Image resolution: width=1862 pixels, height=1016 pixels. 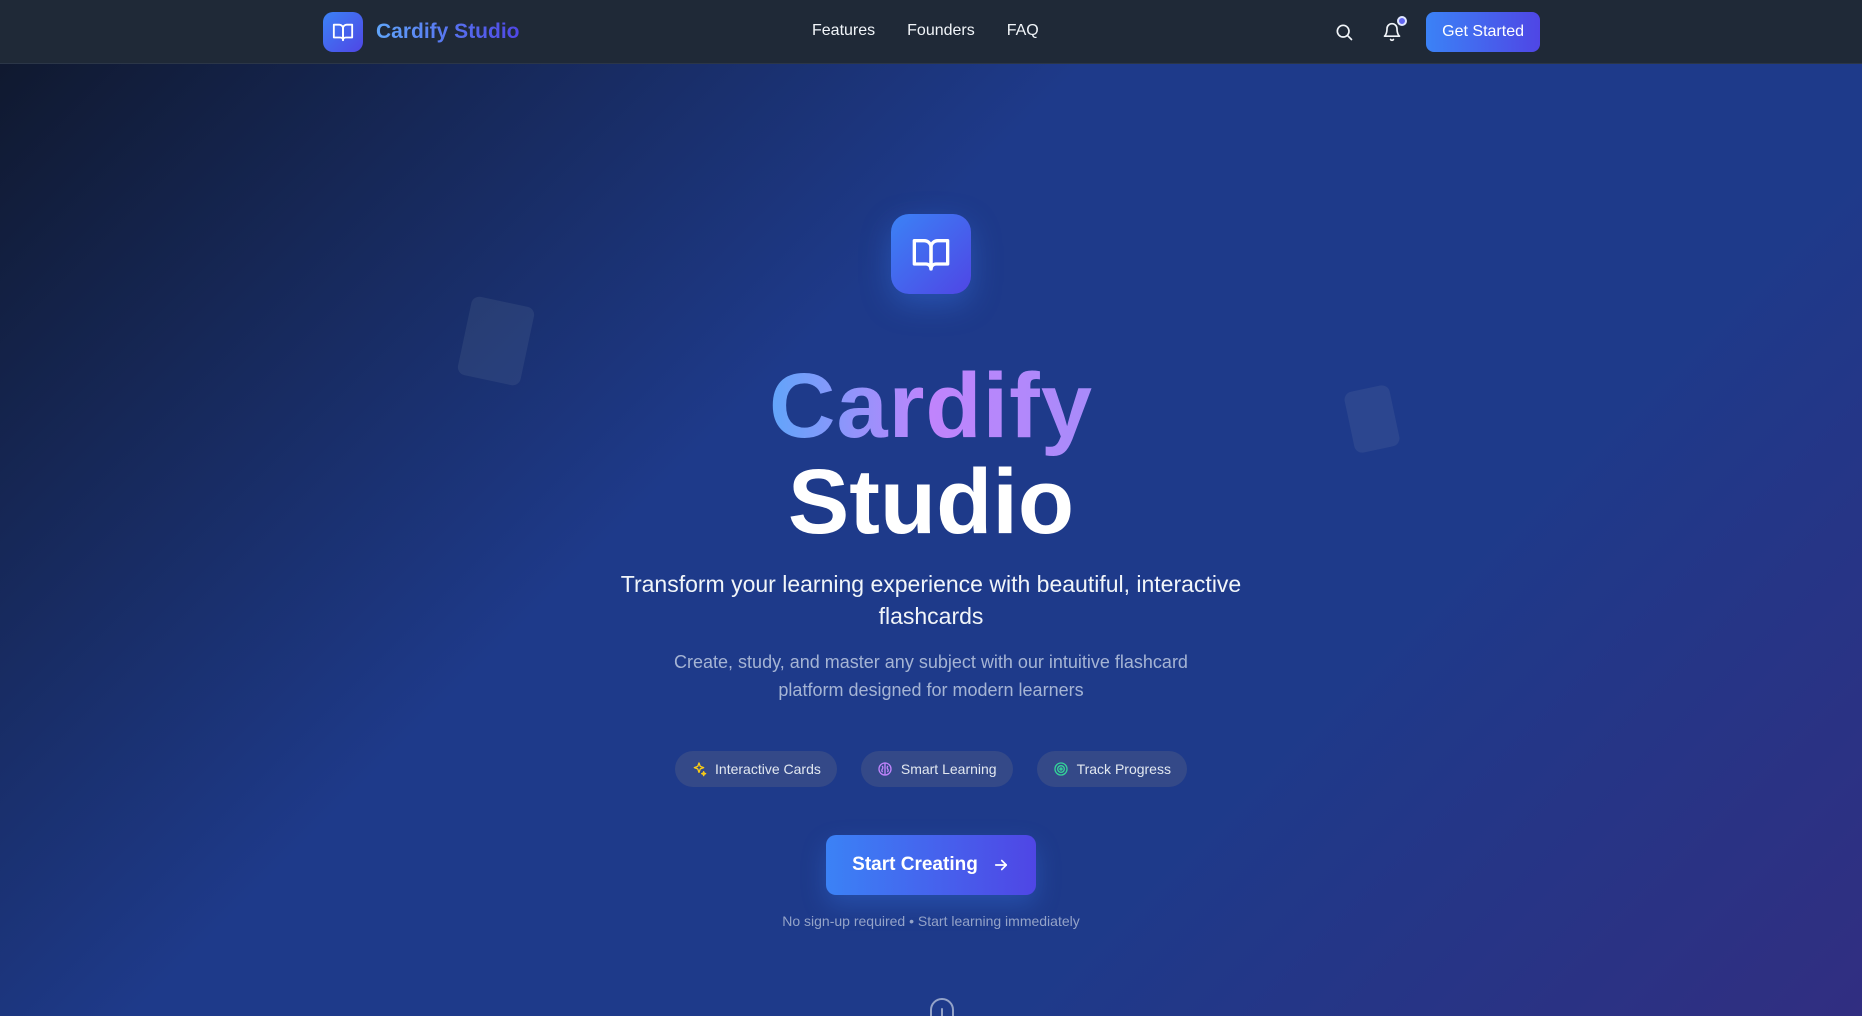 What do you see at coordinates (942, 1012) in the screenshot?
I see `scroll-indicator-dot` at bounding box center [942, 1012].